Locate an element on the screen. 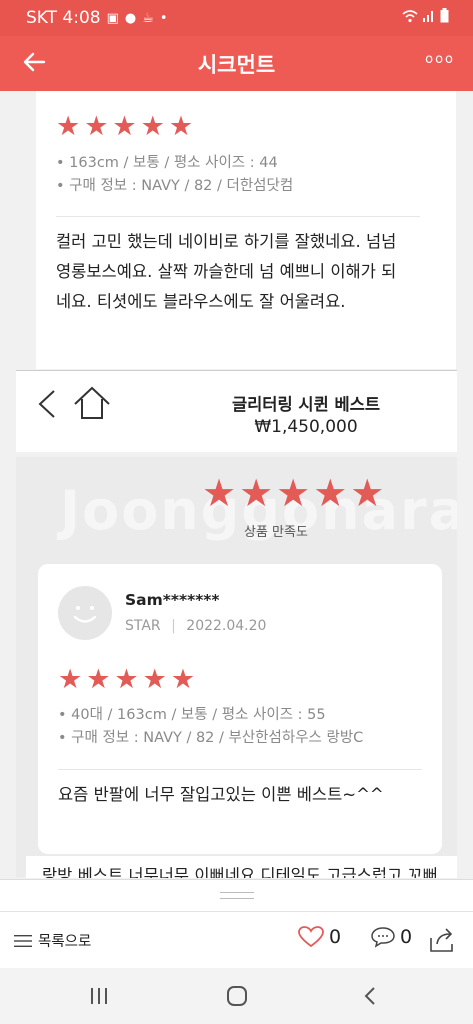  drag-handle is located at coordinates (237, 895).